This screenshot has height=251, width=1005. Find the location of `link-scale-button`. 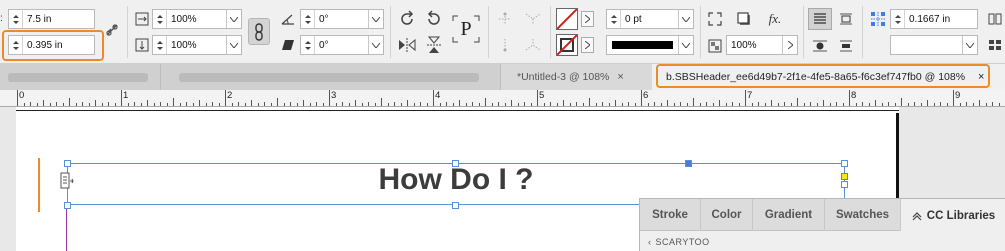

link-scale-button is located at coordinates (259, 31).